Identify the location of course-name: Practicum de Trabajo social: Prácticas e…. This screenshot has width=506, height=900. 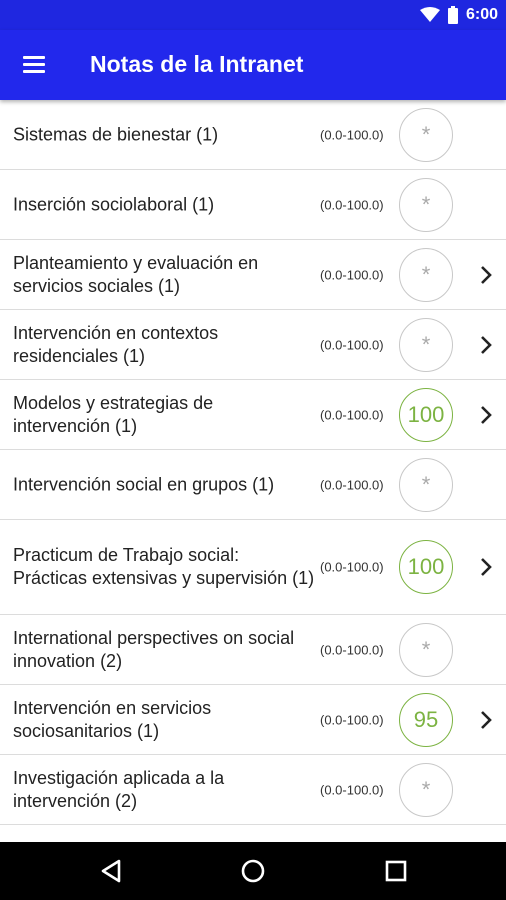
(164, 566).